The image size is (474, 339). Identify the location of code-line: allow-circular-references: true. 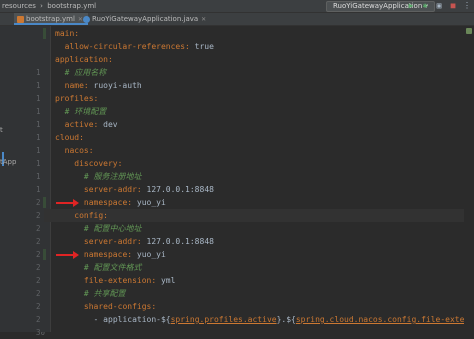
(139, 46).